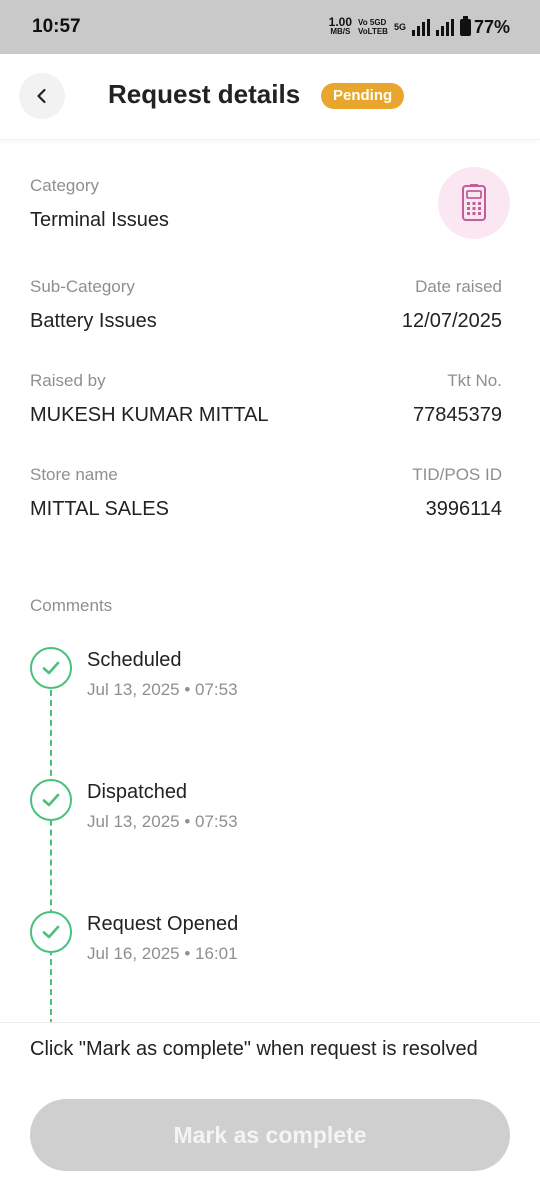  Describe the element at coordinates (340, 22) in the screenshot. I see `net-speed-value: 1.00` at that location.